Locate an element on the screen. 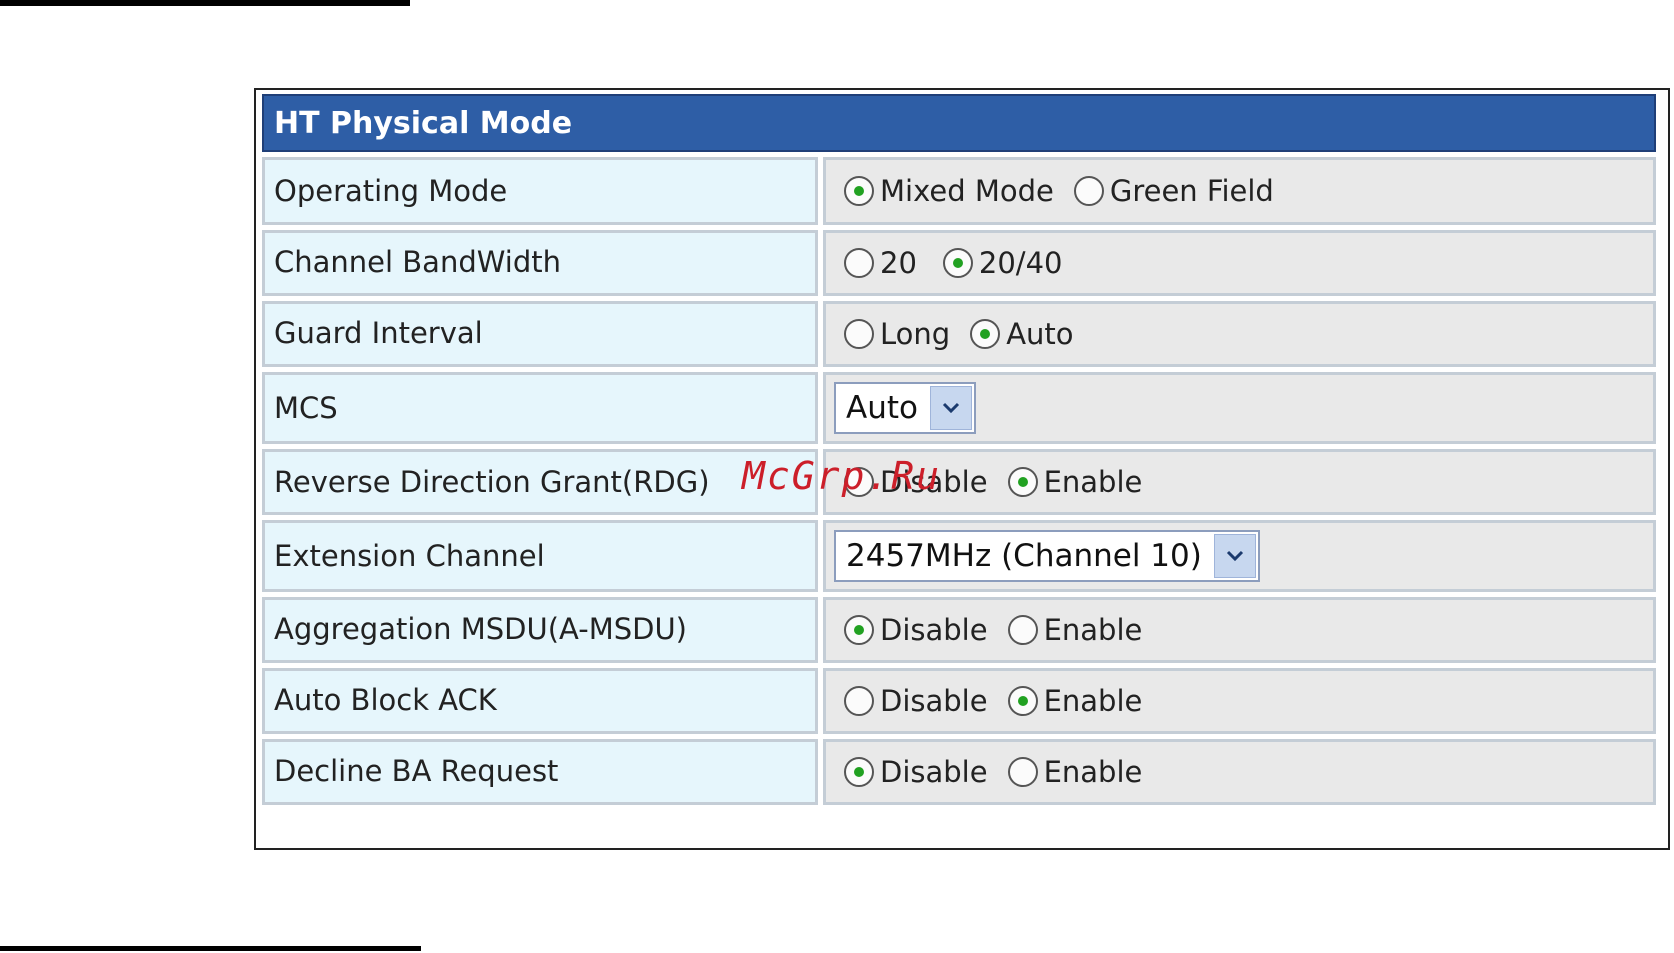  decline-ba-value: Disable Enable is located at coordinates (1239, 772).